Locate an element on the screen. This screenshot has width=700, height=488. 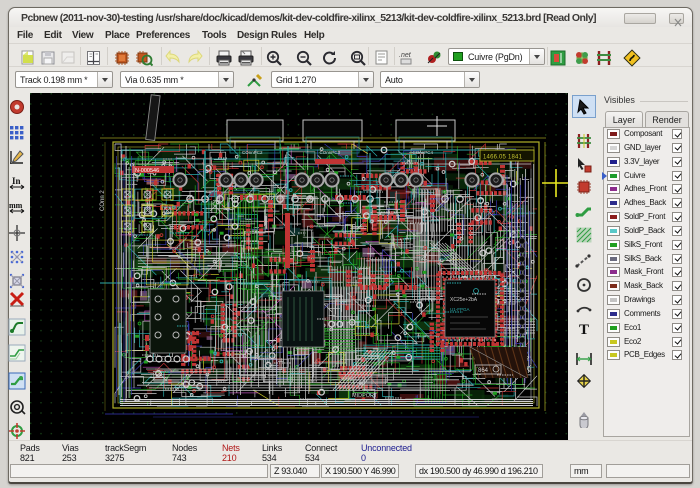
svg-text: In is located at coordinates (16, 181).